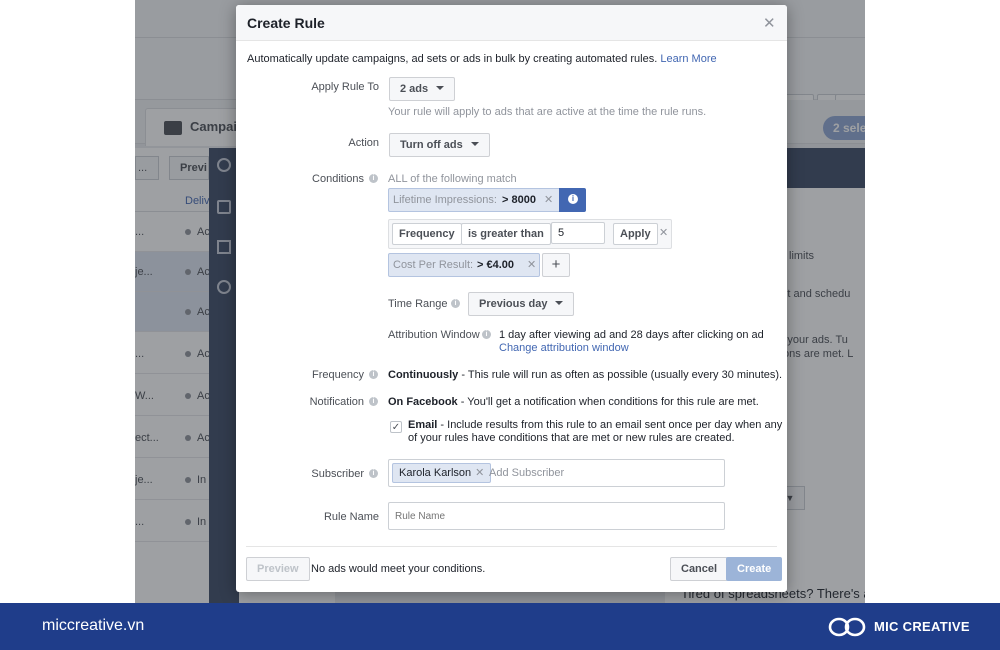 This screenshot has height=650, width=1000. What do you see at coordinates (418, 304) in the screenshot?
I see `time-range-label: Time Range` at bounding box center [418, 304].